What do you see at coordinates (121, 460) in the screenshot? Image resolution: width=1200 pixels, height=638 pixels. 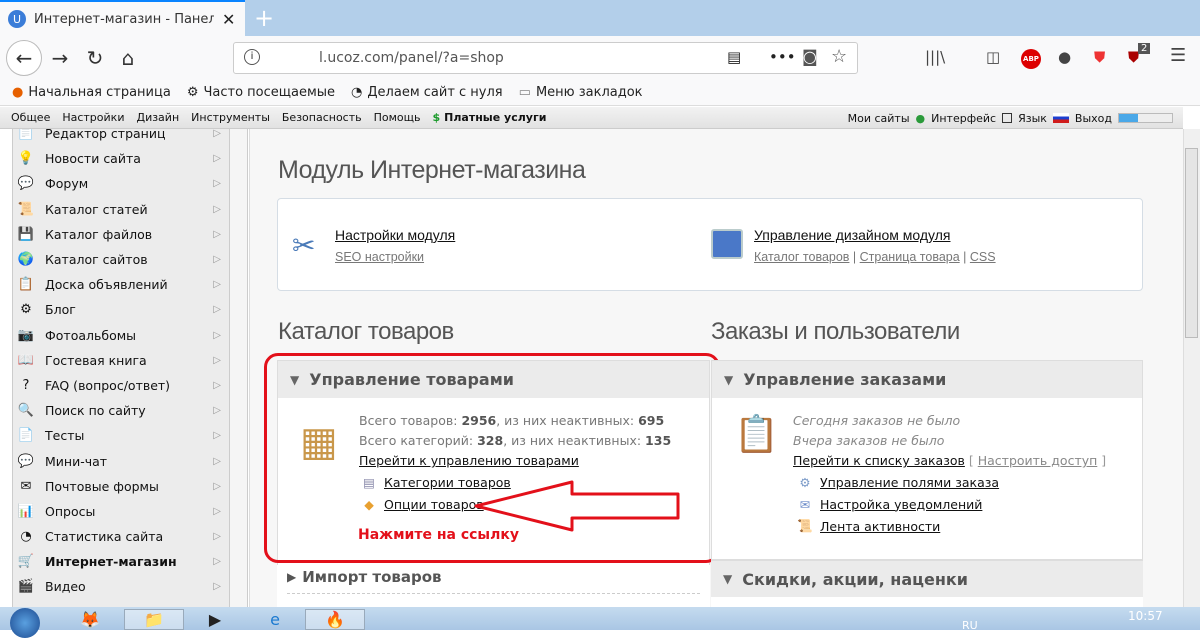 I see `sidebar-item: 💬Мини-чат▷` at bounding box center [121, 460].